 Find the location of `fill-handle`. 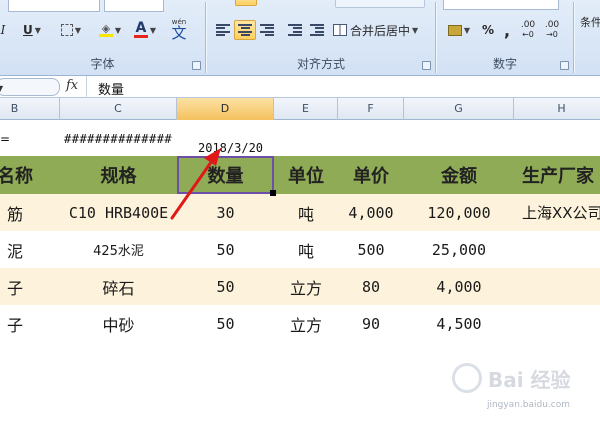

fill-handle is located at coordinates (273, 193).